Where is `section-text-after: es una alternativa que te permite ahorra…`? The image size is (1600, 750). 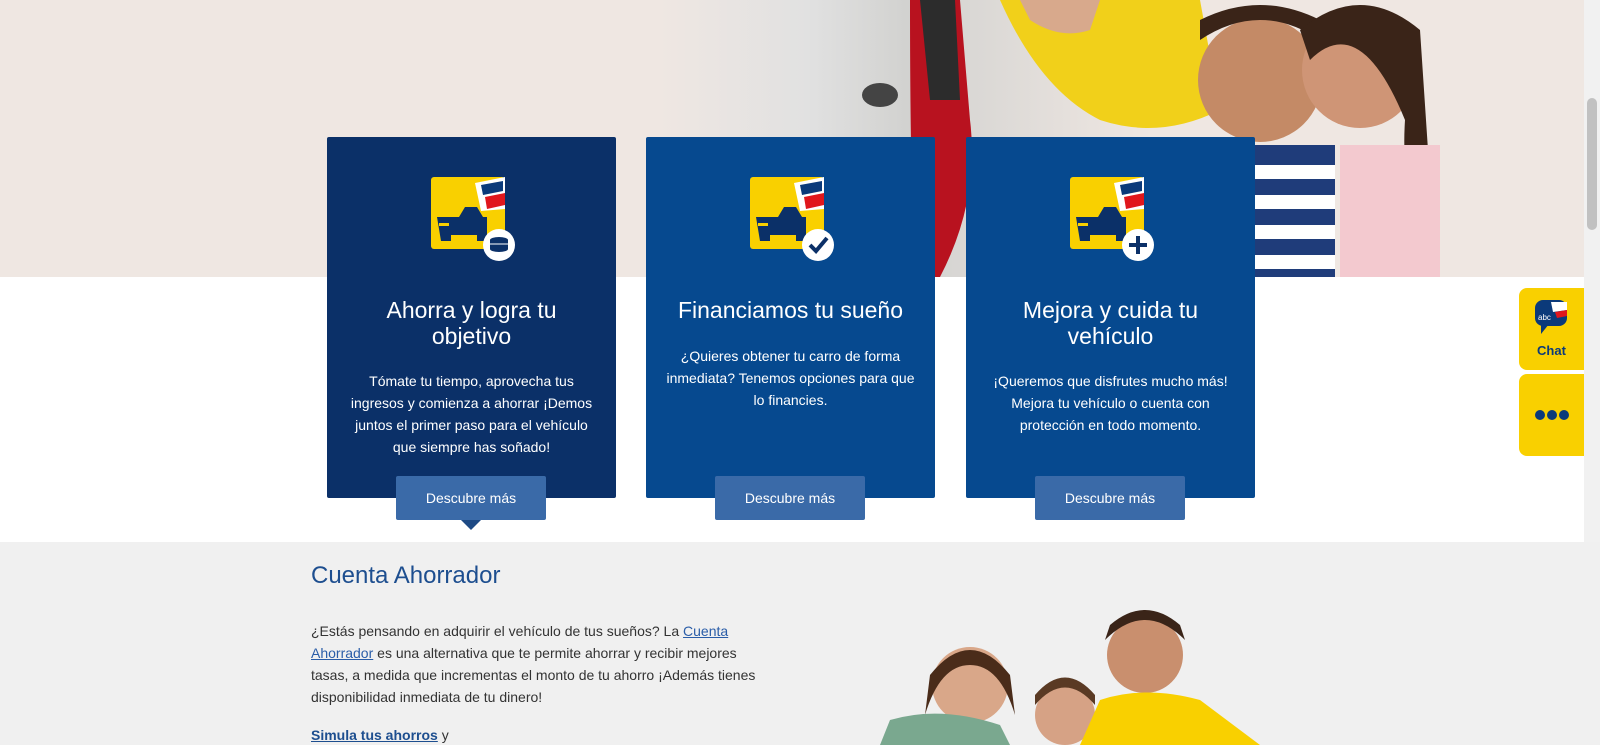
section-text-after: es una alternativa que te permite ahorra… is located at coordinates (533, 675).